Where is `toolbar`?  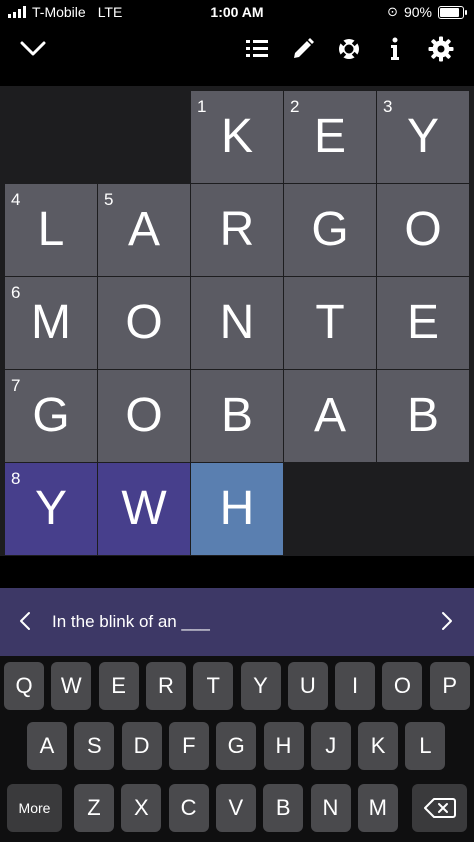
toolbar is located at coordinates (237, 49).